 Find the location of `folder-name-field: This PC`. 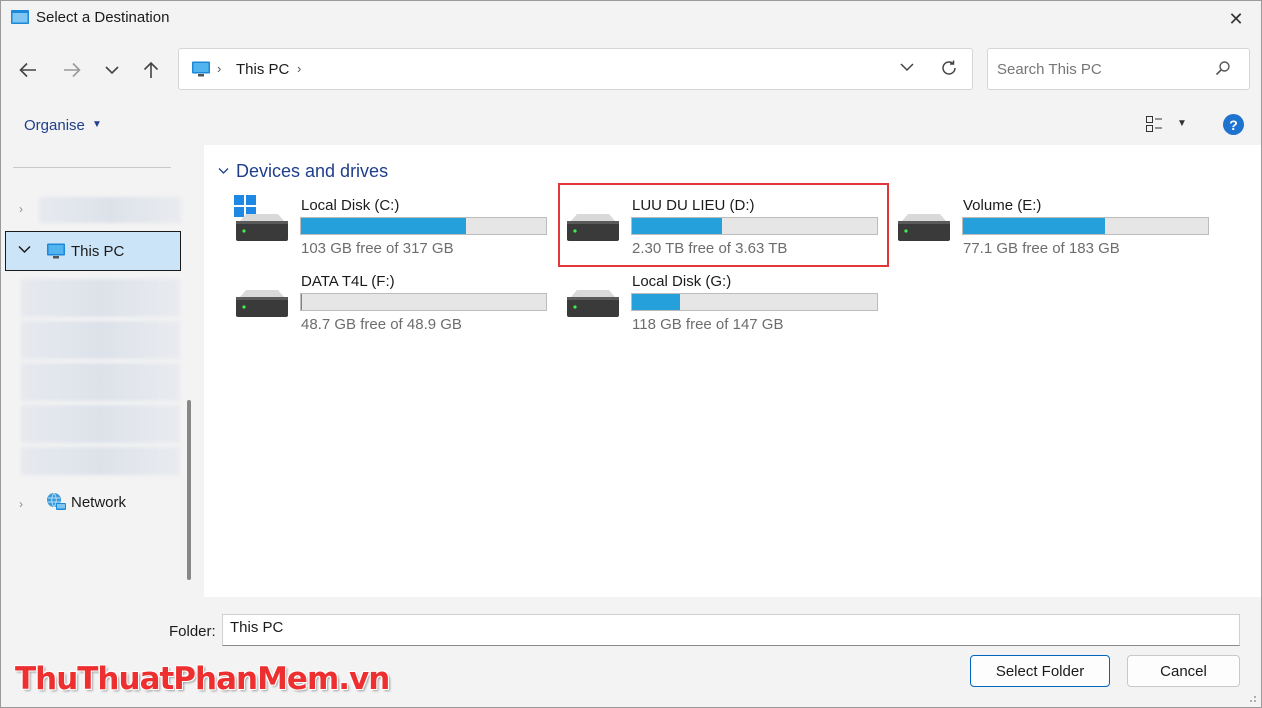

folder-name-field: This PC is located at coordinates (731, 630).